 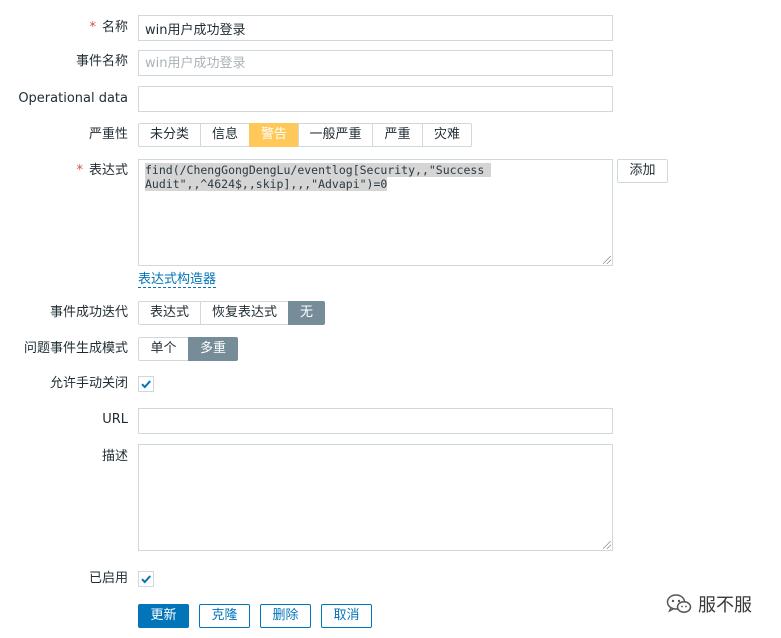 I want to click on expression-label: * 表达式, so click(x=102, y=170).